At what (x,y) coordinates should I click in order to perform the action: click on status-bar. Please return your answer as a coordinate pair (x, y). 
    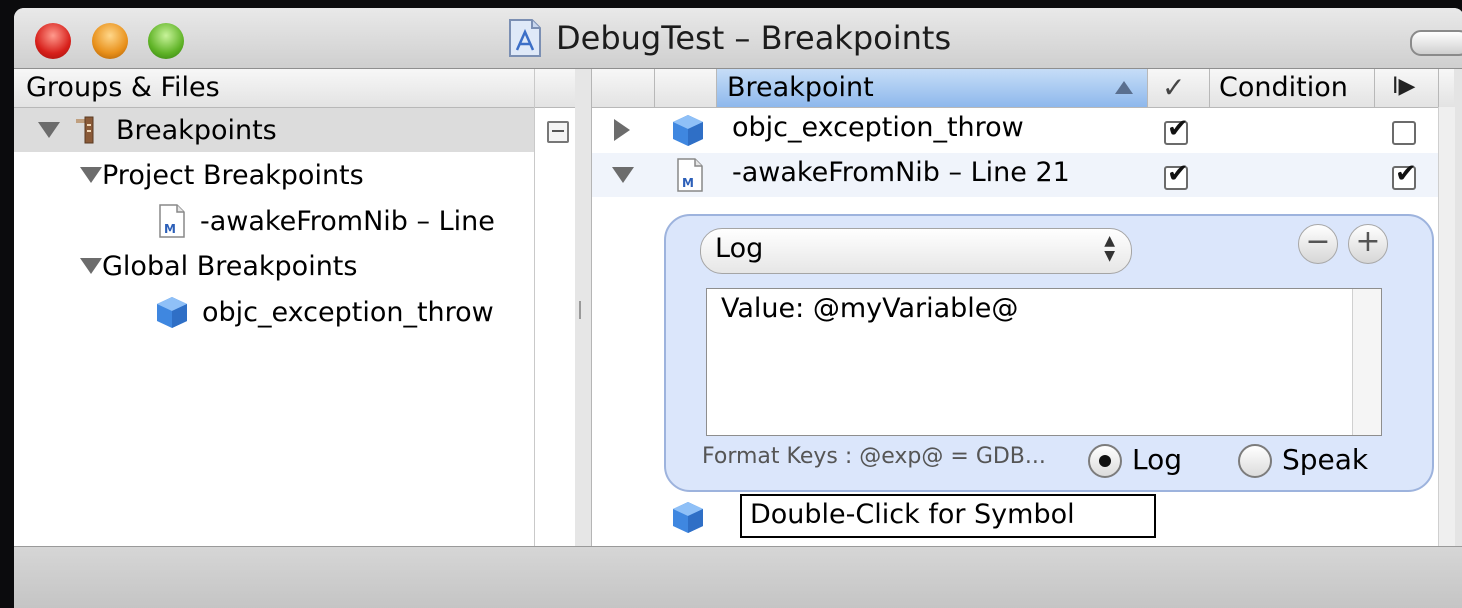
    Looking at the image, I should click on (738, 577).